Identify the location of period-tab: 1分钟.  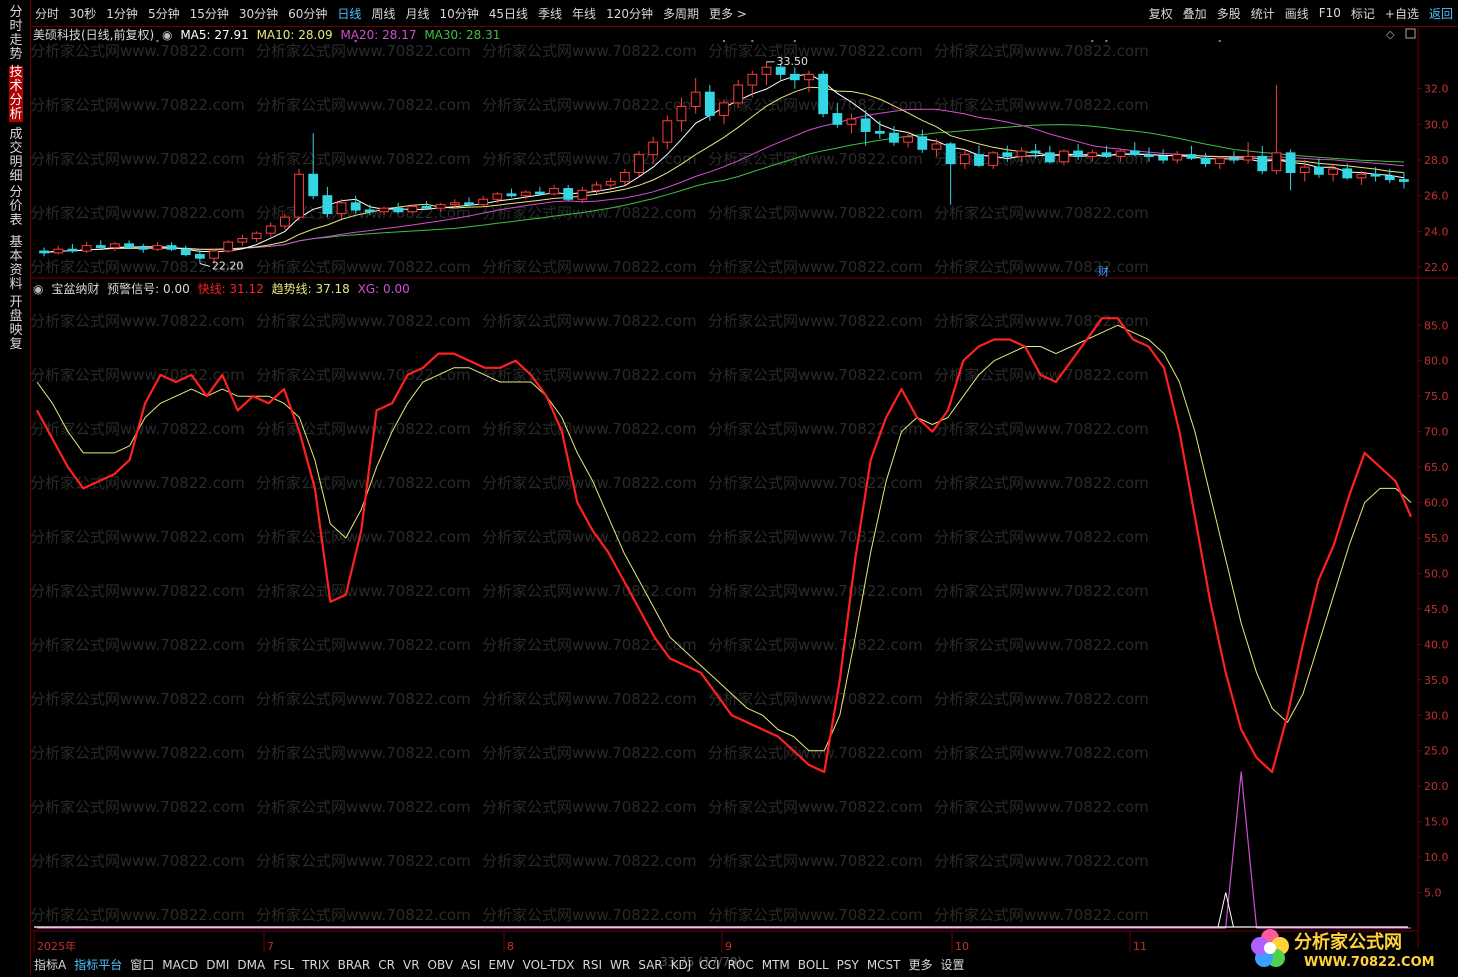
(122, 13).